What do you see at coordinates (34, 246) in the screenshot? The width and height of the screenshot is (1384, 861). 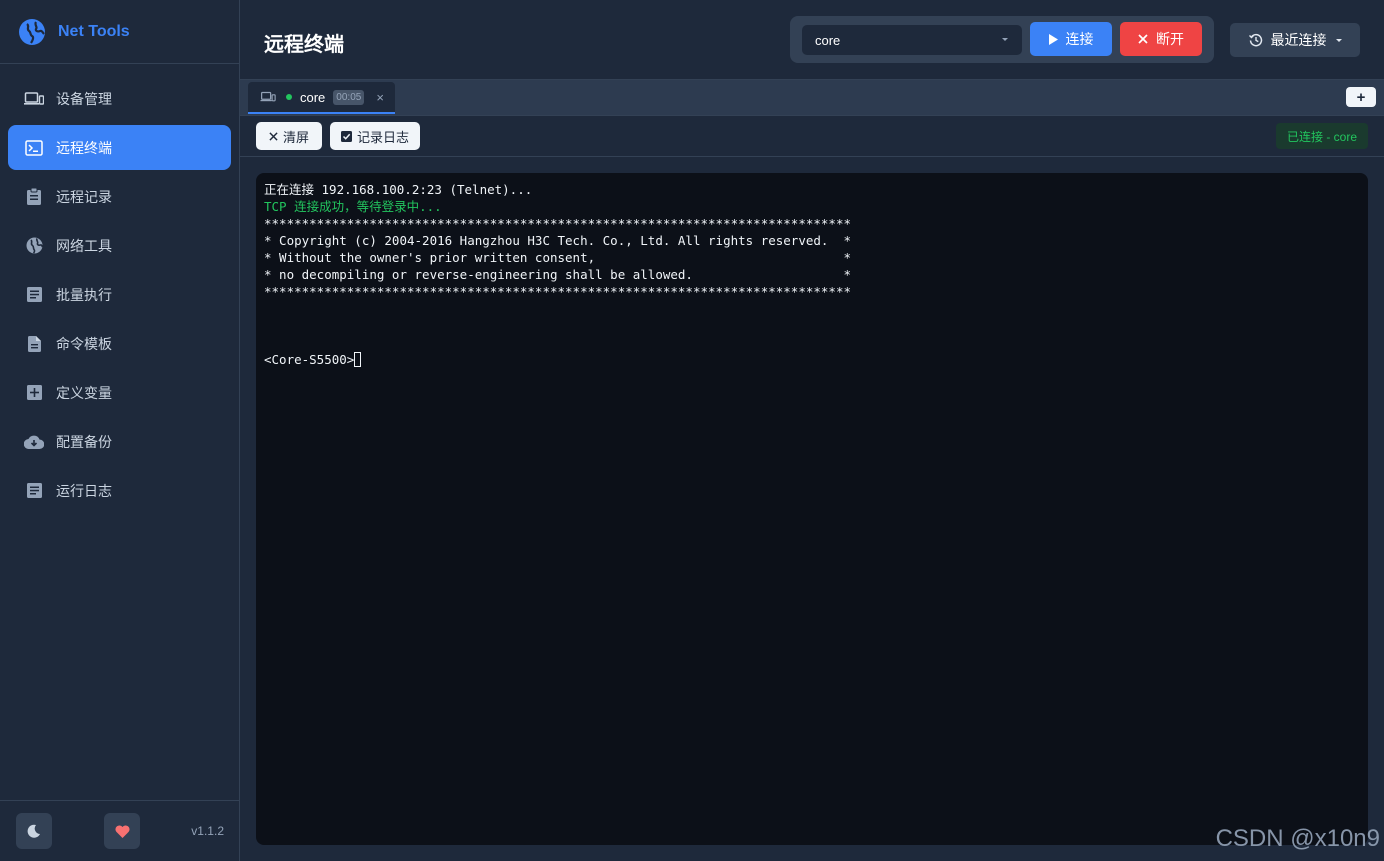 I see `globe-icon` at bounding box center [34, 246].